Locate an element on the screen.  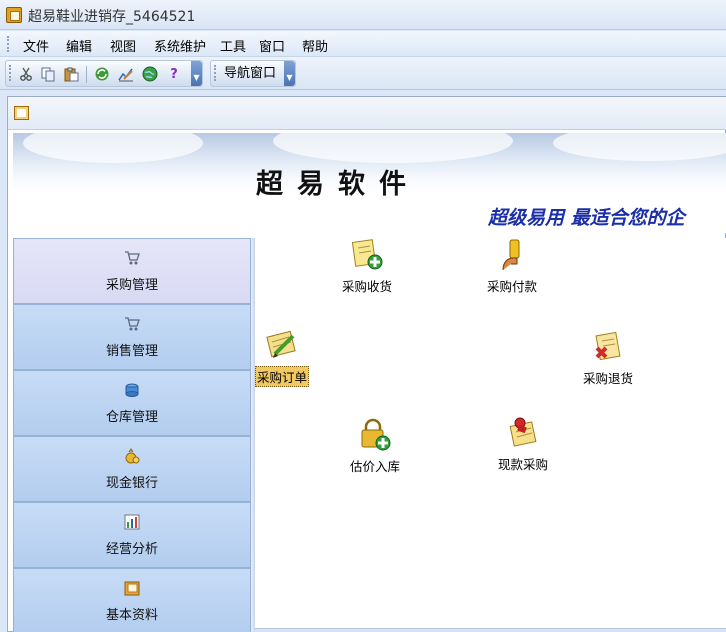
cash-purchase-icon is located at coordinates (523, 433).